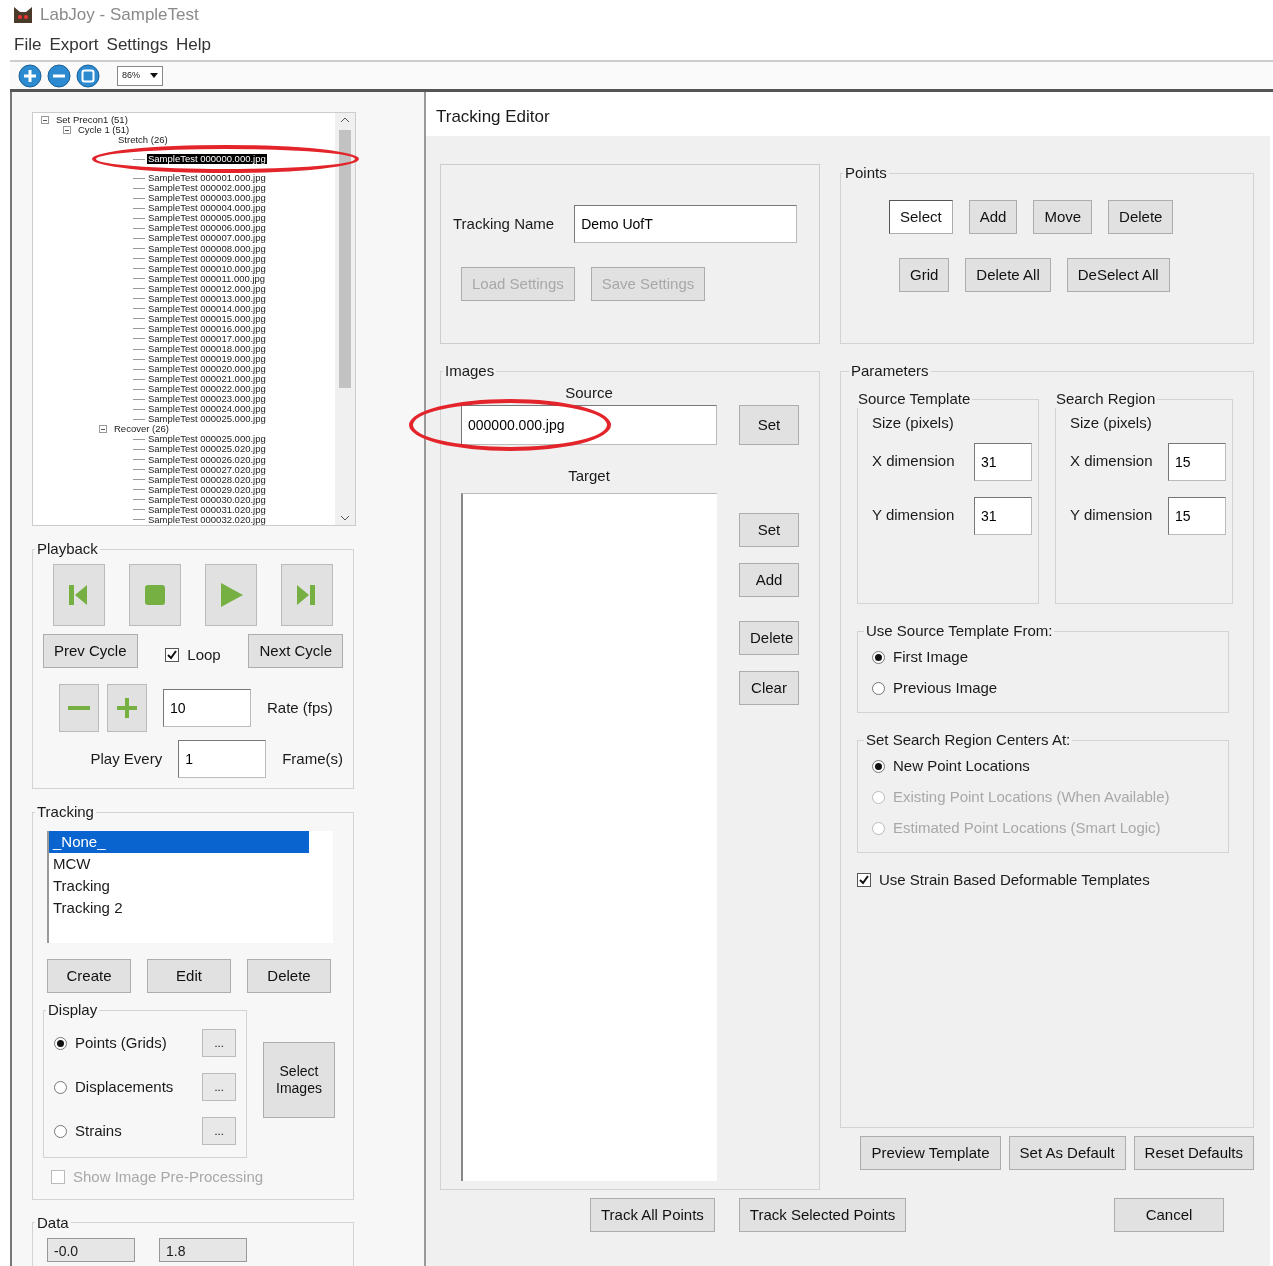 The height and width of the screenshot is (1266, 1273). Describe the element at coordinates (207, 188) in the screenshot. I see `tree-item: SampleTest 000002.000.jpg` at that location.